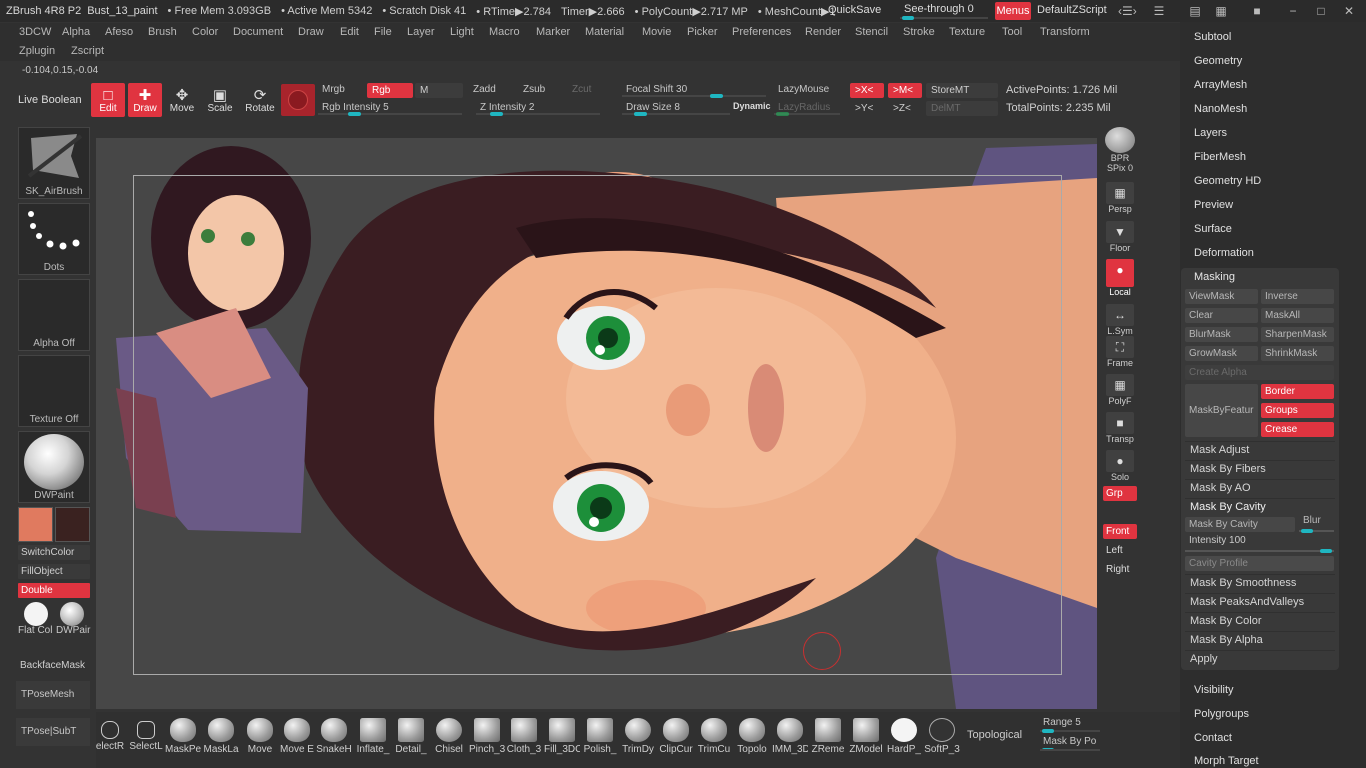  Describe the element at coordinates (1297, 391) in the screenshot. I see `border-toggle: Border` at that location.